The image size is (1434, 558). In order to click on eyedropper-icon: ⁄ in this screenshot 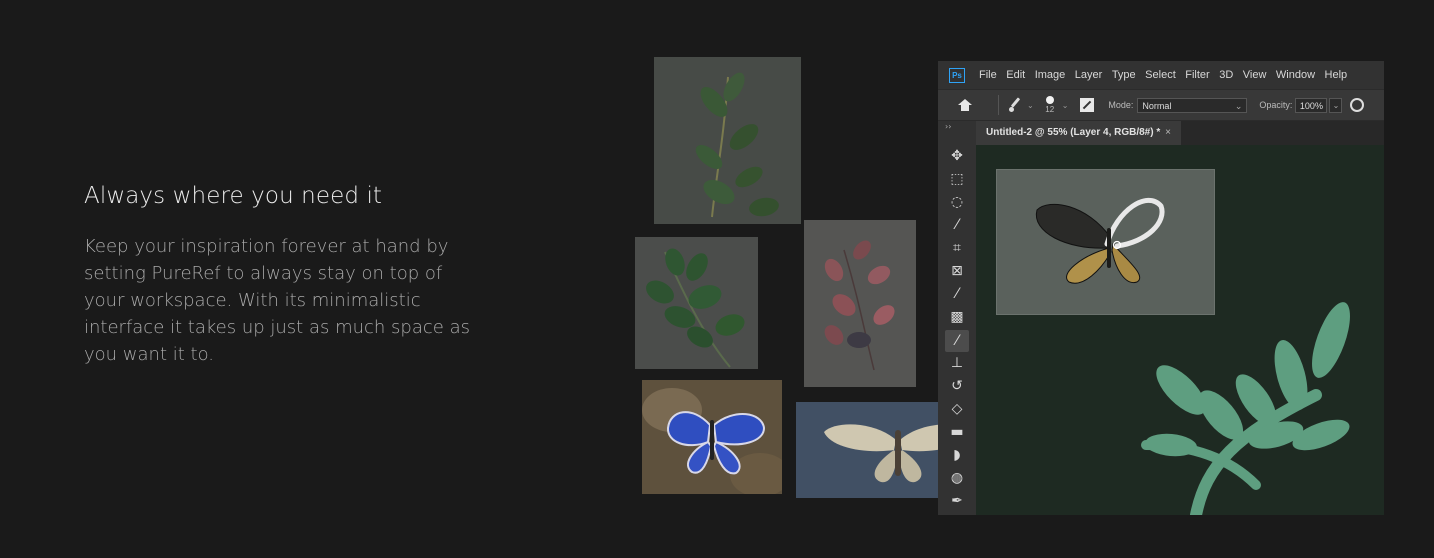, I will do `click(957, 294)`.